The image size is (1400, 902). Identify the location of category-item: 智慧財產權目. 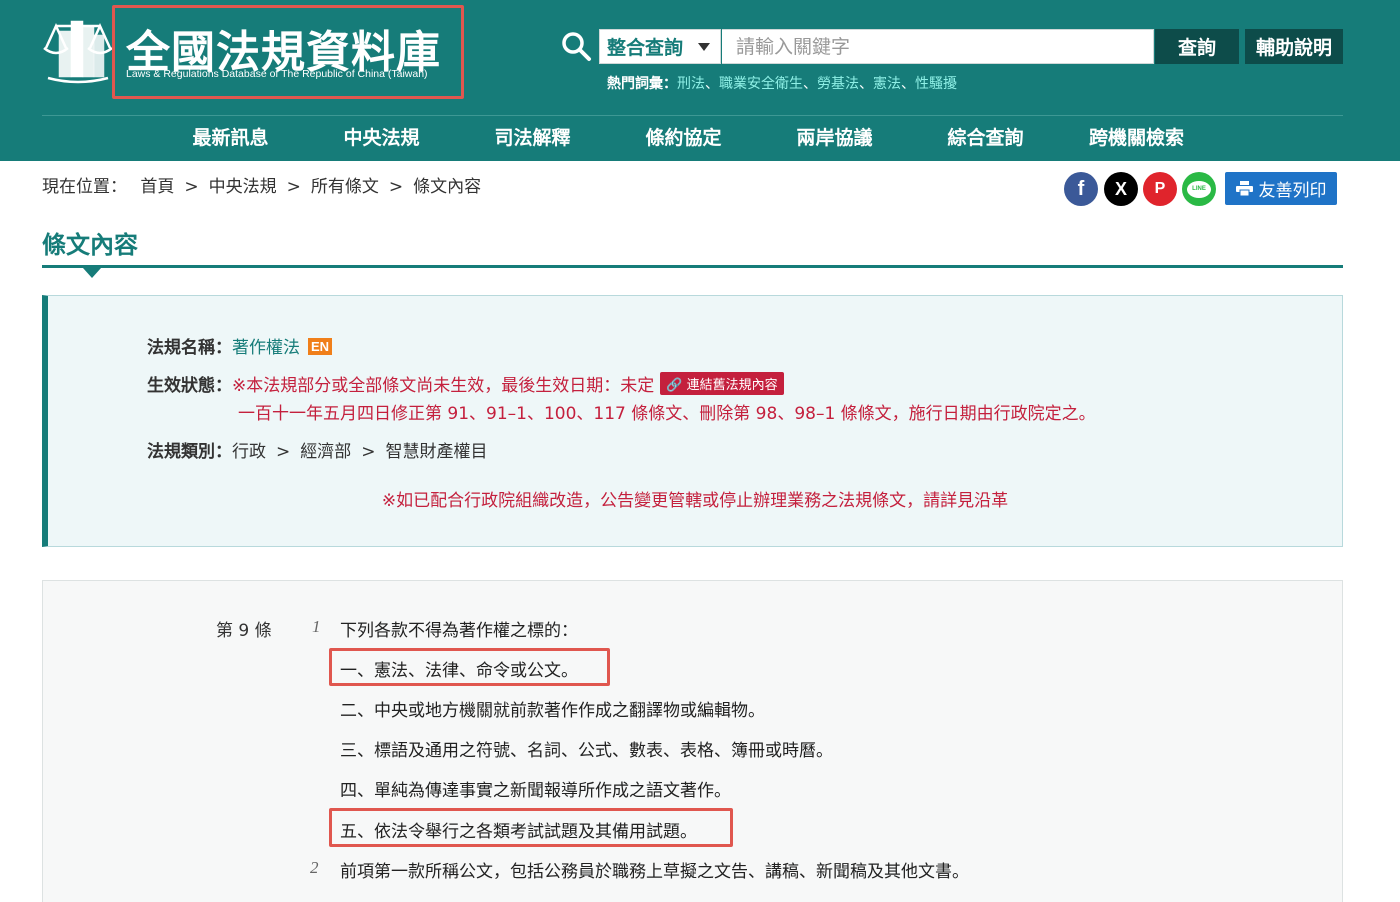
(436, 452).